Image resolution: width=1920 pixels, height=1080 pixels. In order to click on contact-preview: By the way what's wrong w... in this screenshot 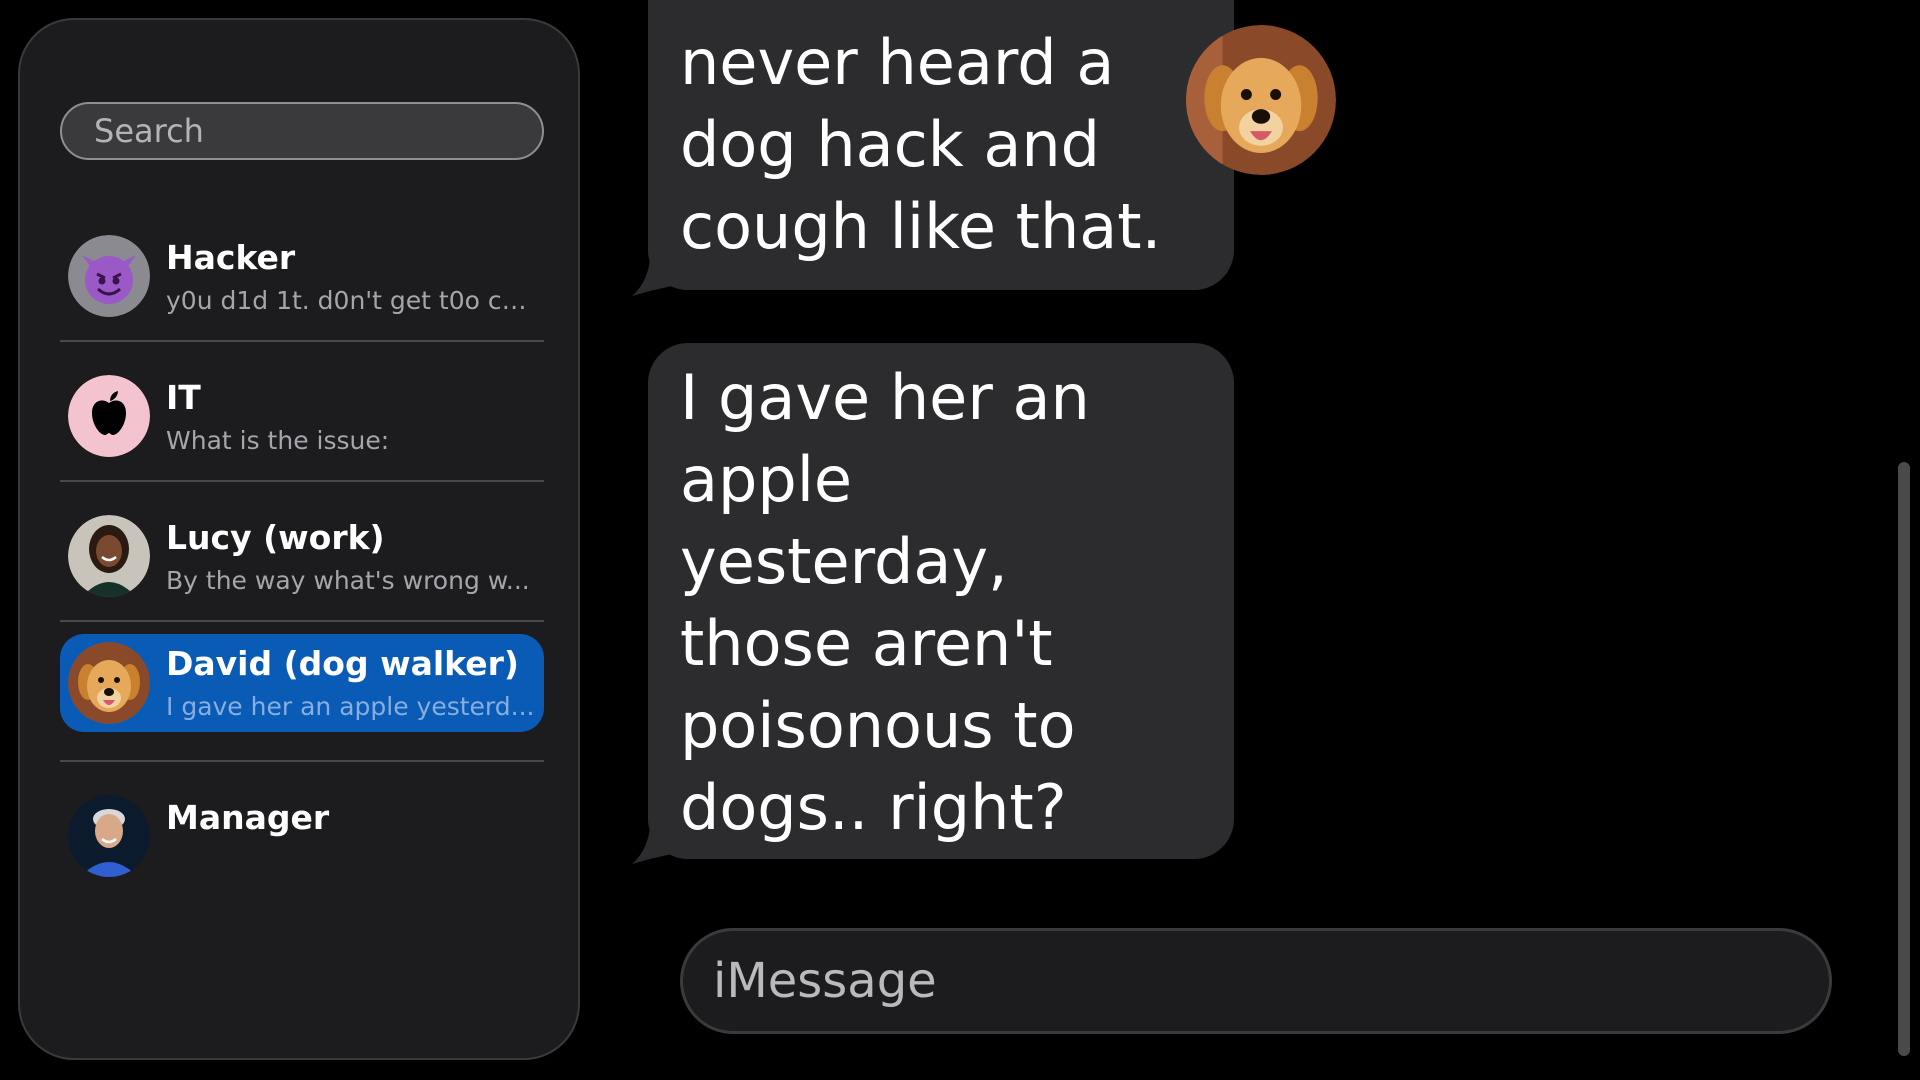, I will do `click(348, 580)`.